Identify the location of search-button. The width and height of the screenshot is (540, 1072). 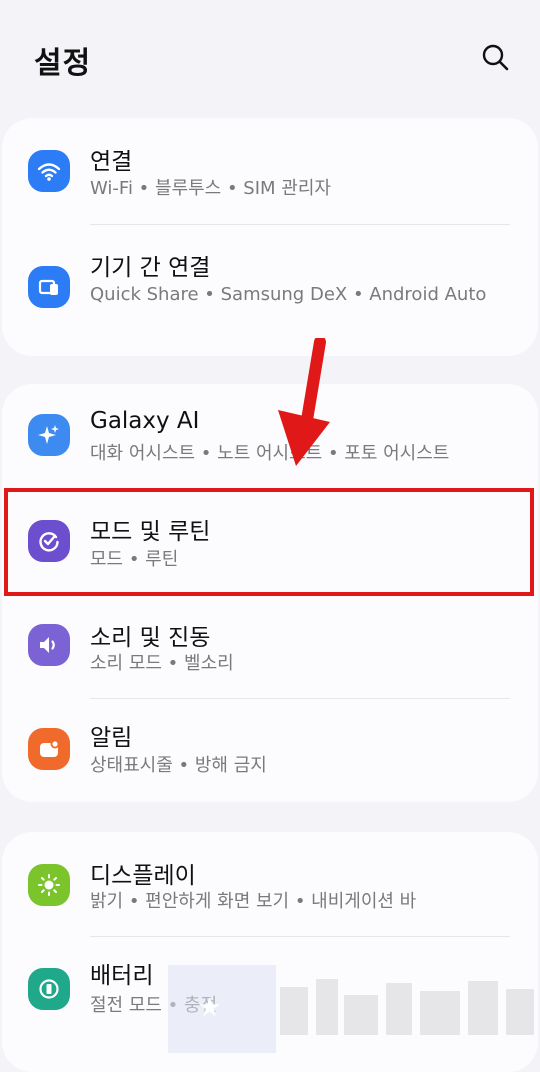
(496, 58).